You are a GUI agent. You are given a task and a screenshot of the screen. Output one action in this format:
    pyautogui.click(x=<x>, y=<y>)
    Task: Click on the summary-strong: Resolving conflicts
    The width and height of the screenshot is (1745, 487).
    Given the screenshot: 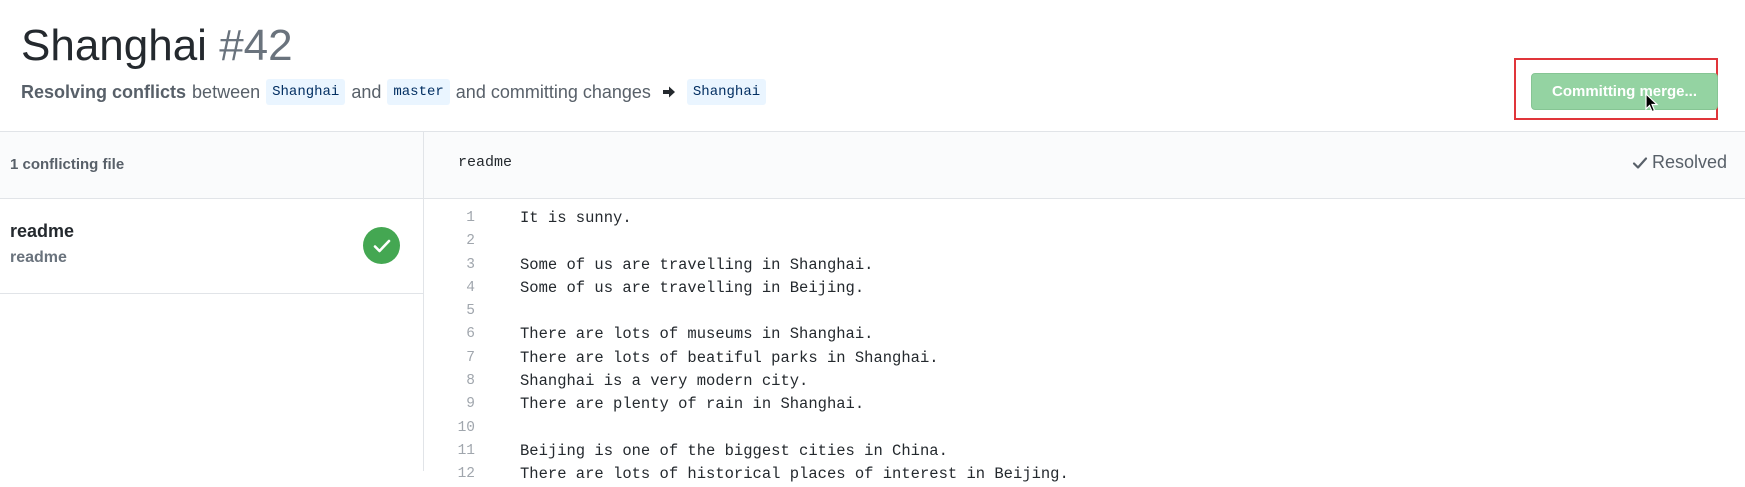 What is the action you would take?
    pyautogui.click(x=104, y=92)
    